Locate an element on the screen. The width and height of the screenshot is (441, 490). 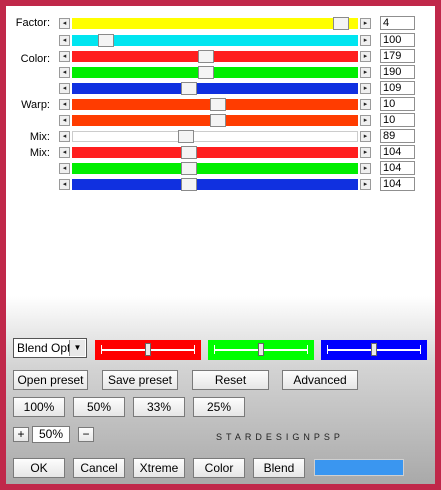
color-button: Color is located at coordinates (219, 468).